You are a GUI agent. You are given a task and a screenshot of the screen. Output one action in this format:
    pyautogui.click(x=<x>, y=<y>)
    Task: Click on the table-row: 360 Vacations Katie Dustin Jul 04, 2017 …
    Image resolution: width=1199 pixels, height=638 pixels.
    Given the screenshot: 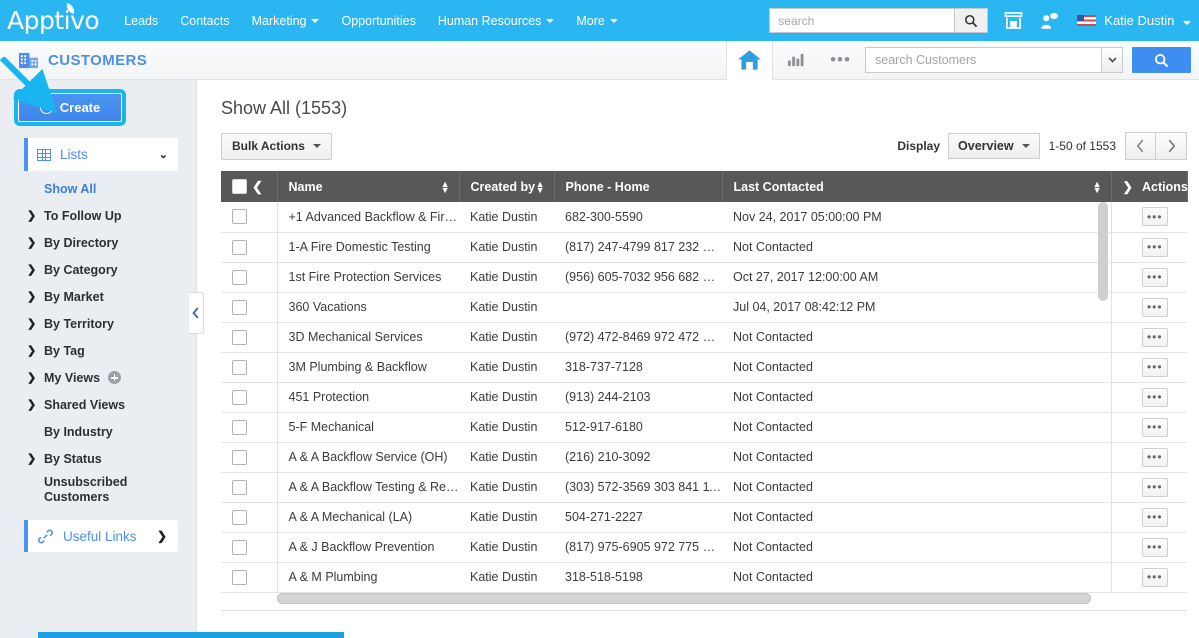 What is the action you would take?
    pyautogui.click(x=704, y=307)
    